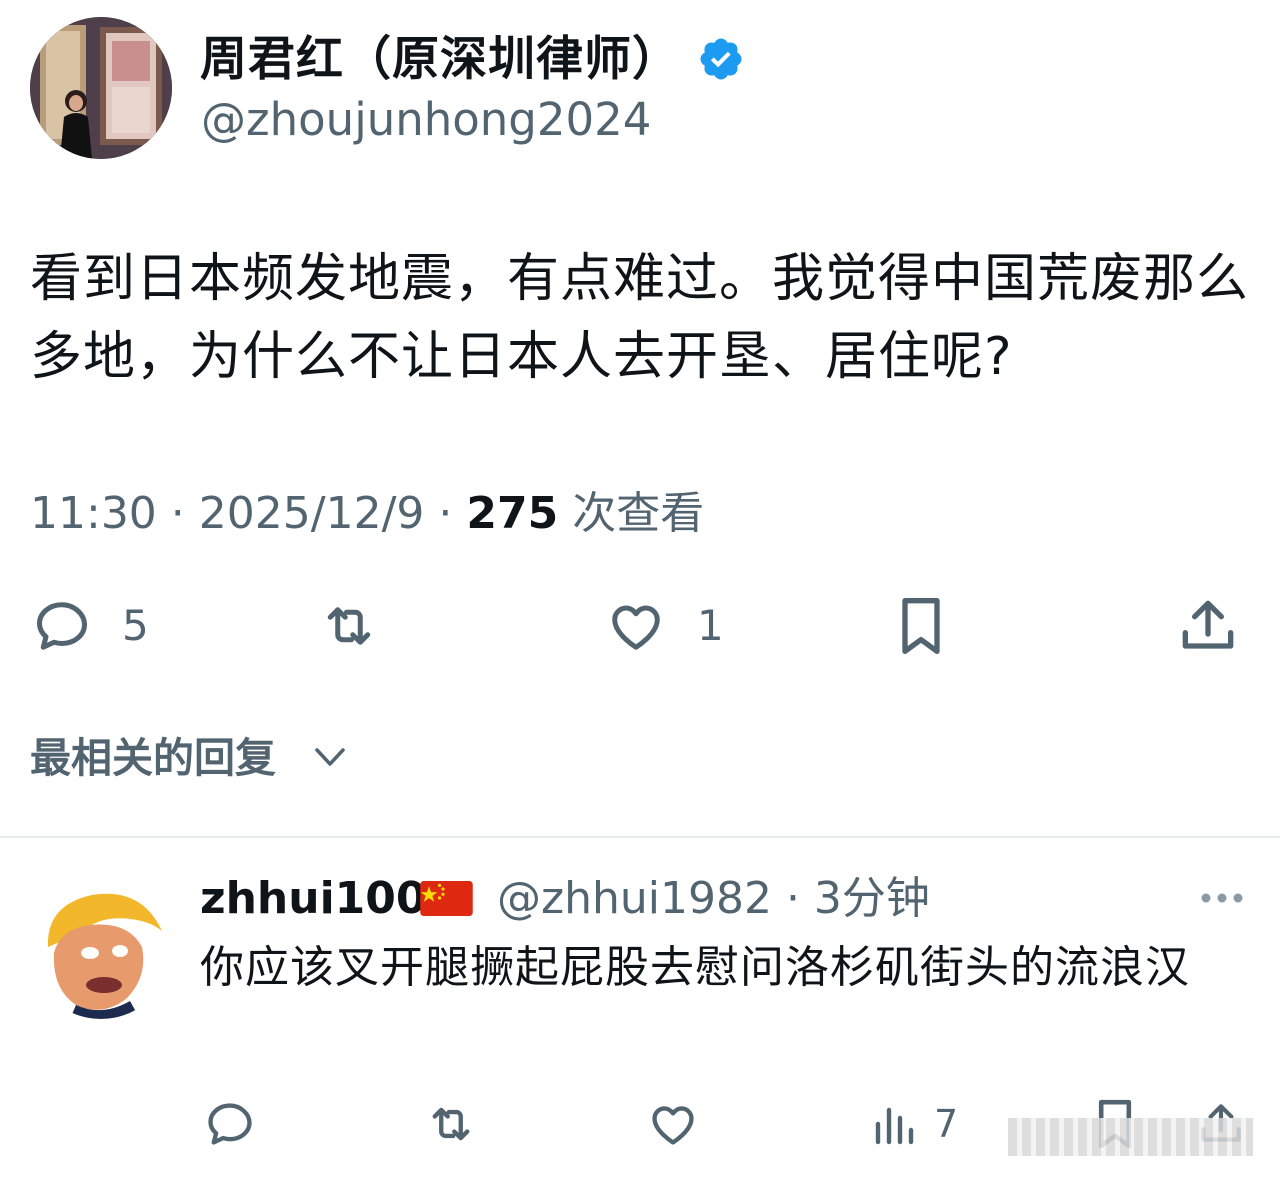 The image size is (1280, 1184). What do you see at coordinates (512, 513) in the screenshot?
I see `views-count: 275` at bounding box center [512, 513].